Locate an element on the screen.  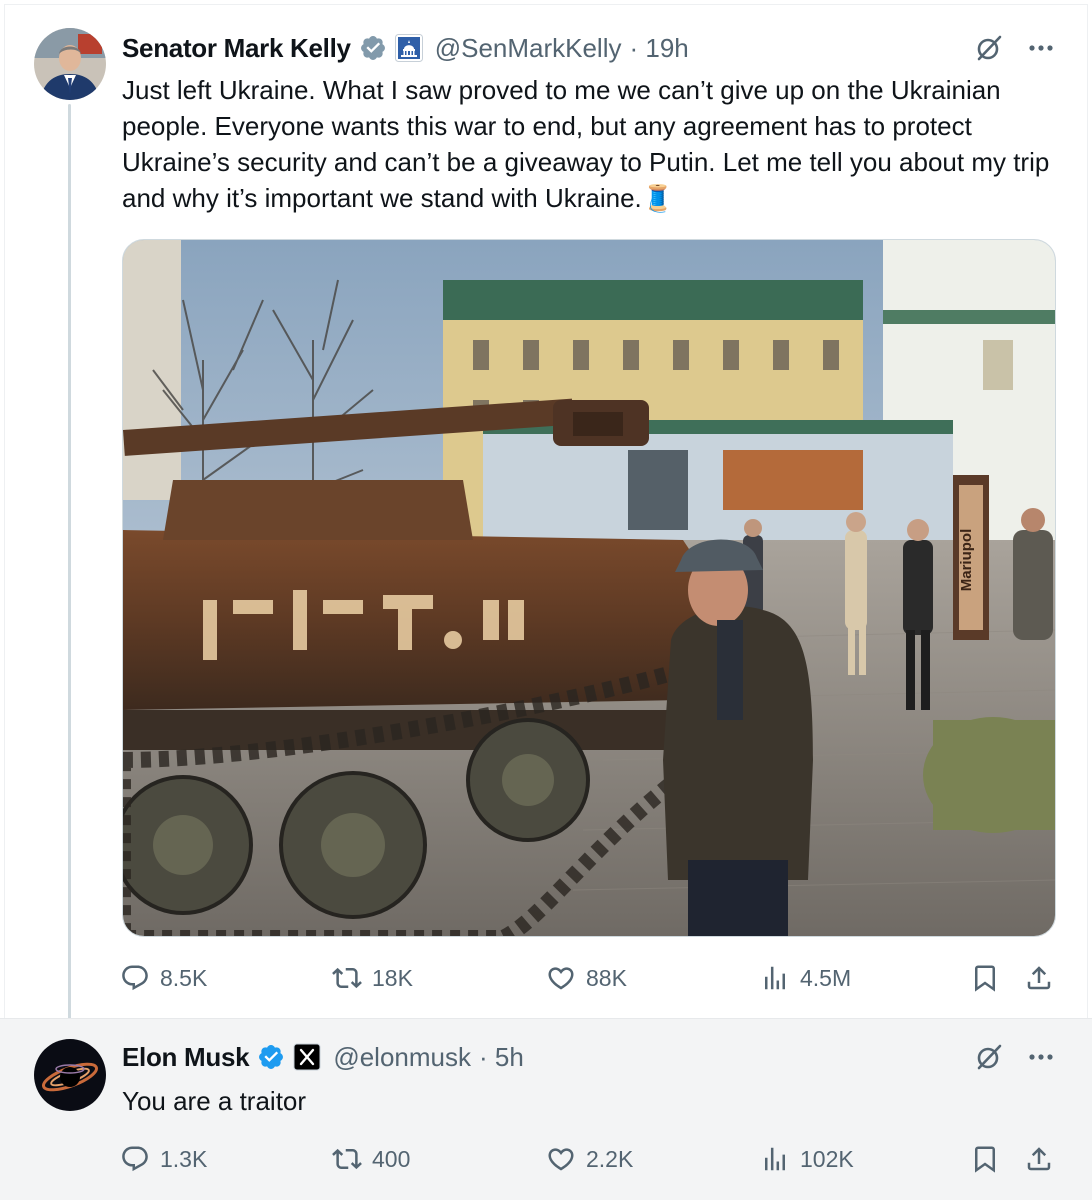
like-button: 2.2K is located at coordinates (589, 1159).